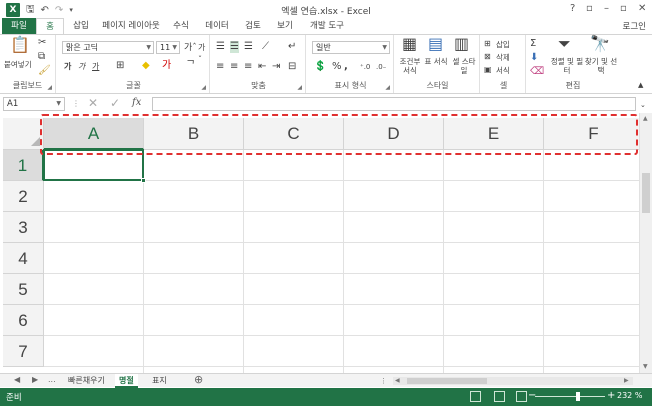 The width and height of the screenshot is (652, 406). What do you see at coordinates (67, 67) in the screenshot?
I see `bold-button: 가` at bounding box center [67, 67].